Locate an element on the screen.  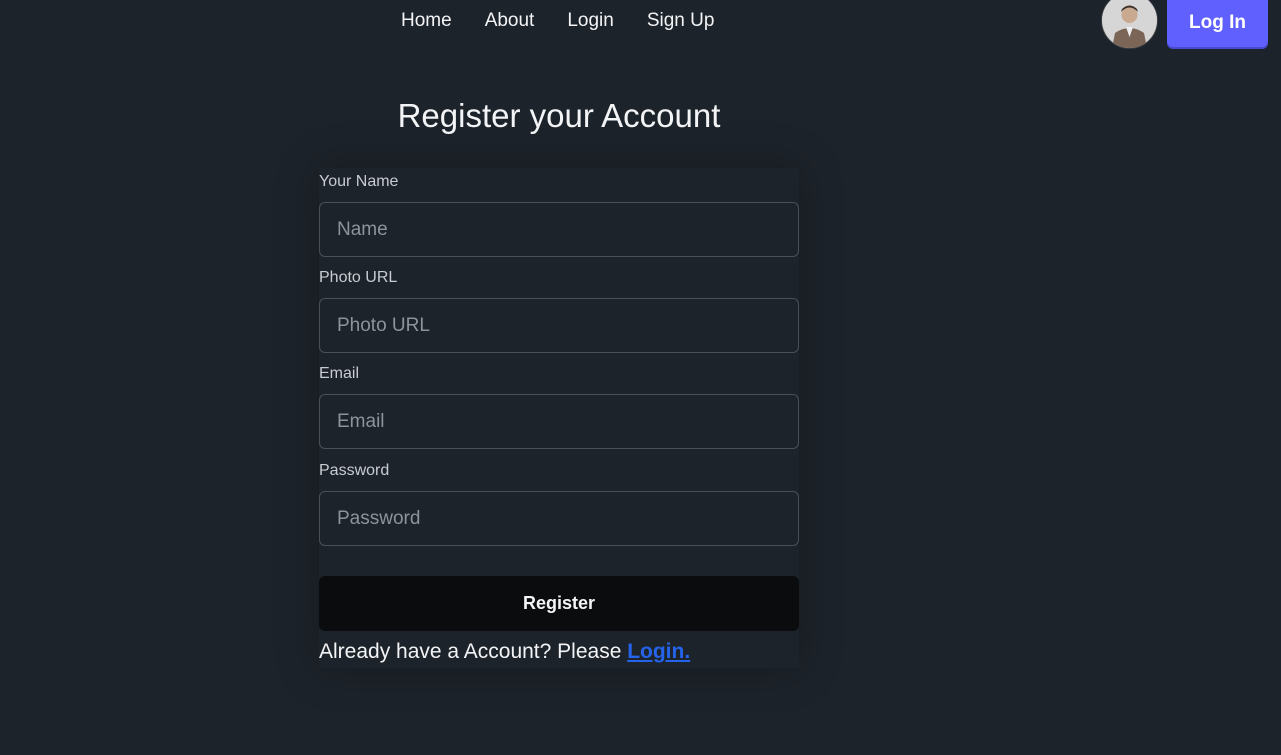
user-avatar is located at coordinates (1129, 24).